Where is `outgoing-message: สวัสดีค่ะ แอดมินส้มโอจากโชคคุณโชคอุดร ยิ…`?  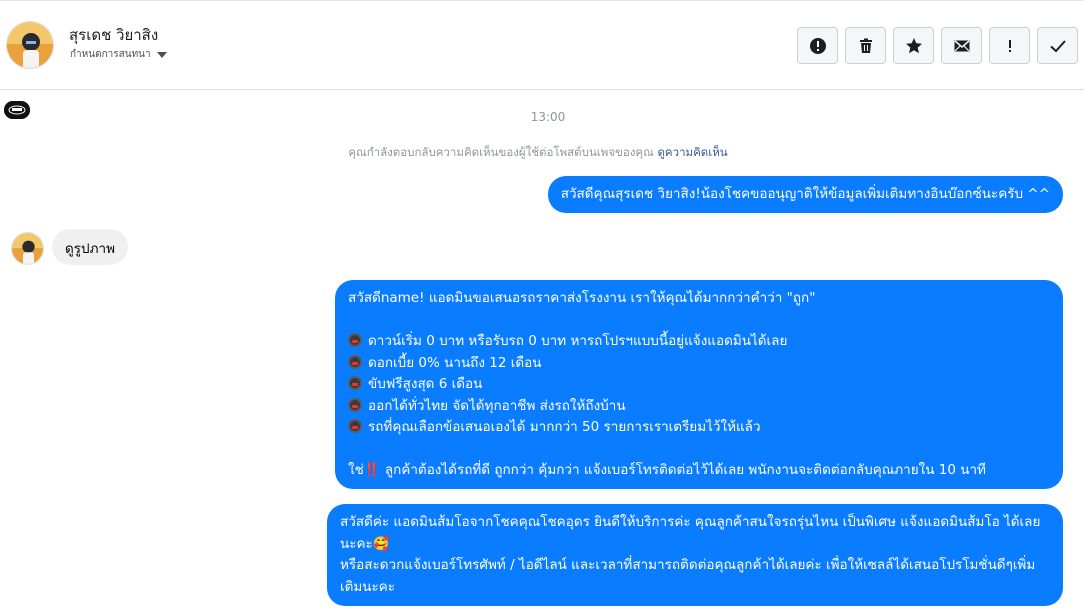 outgoing-message: สวัสดีค่ะ แอดมินส้มโอจากโชคคุณโชคอุดร ยิ… is located at coordinates (695, 555).